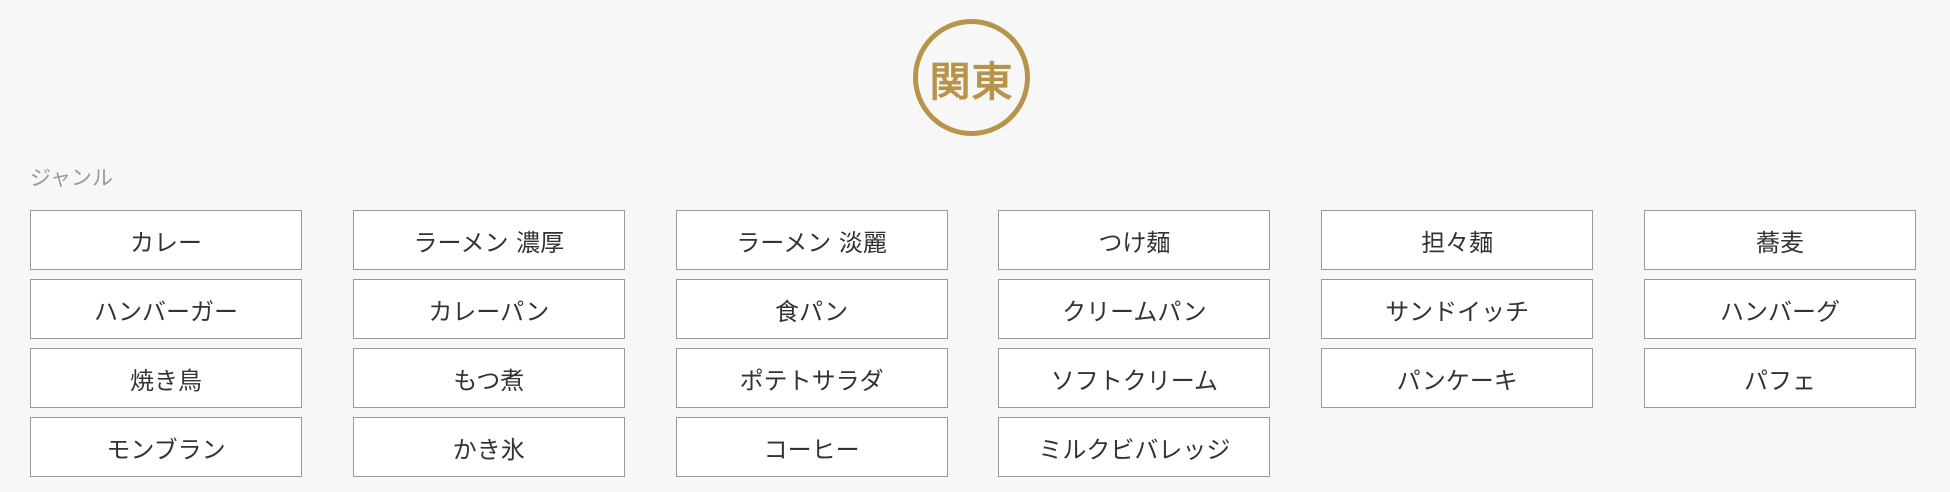  I want to click on genre-button-soba: 蕎麦, so click(1779, 240).